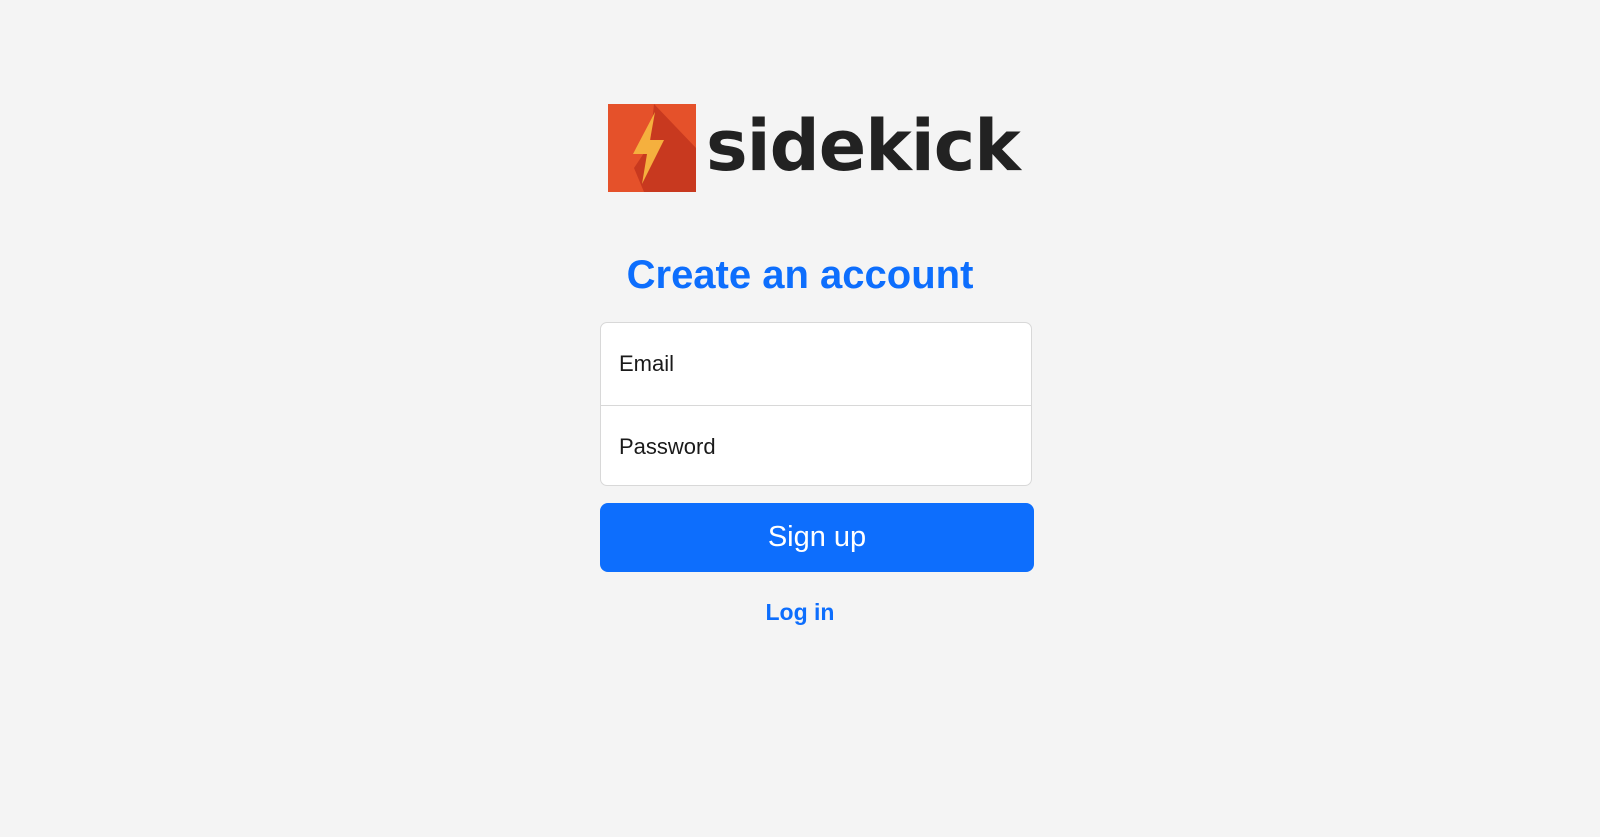  Describe the element at coordinates (800, 275) in the screenshot. I see `page-title: Create an account` at that location.